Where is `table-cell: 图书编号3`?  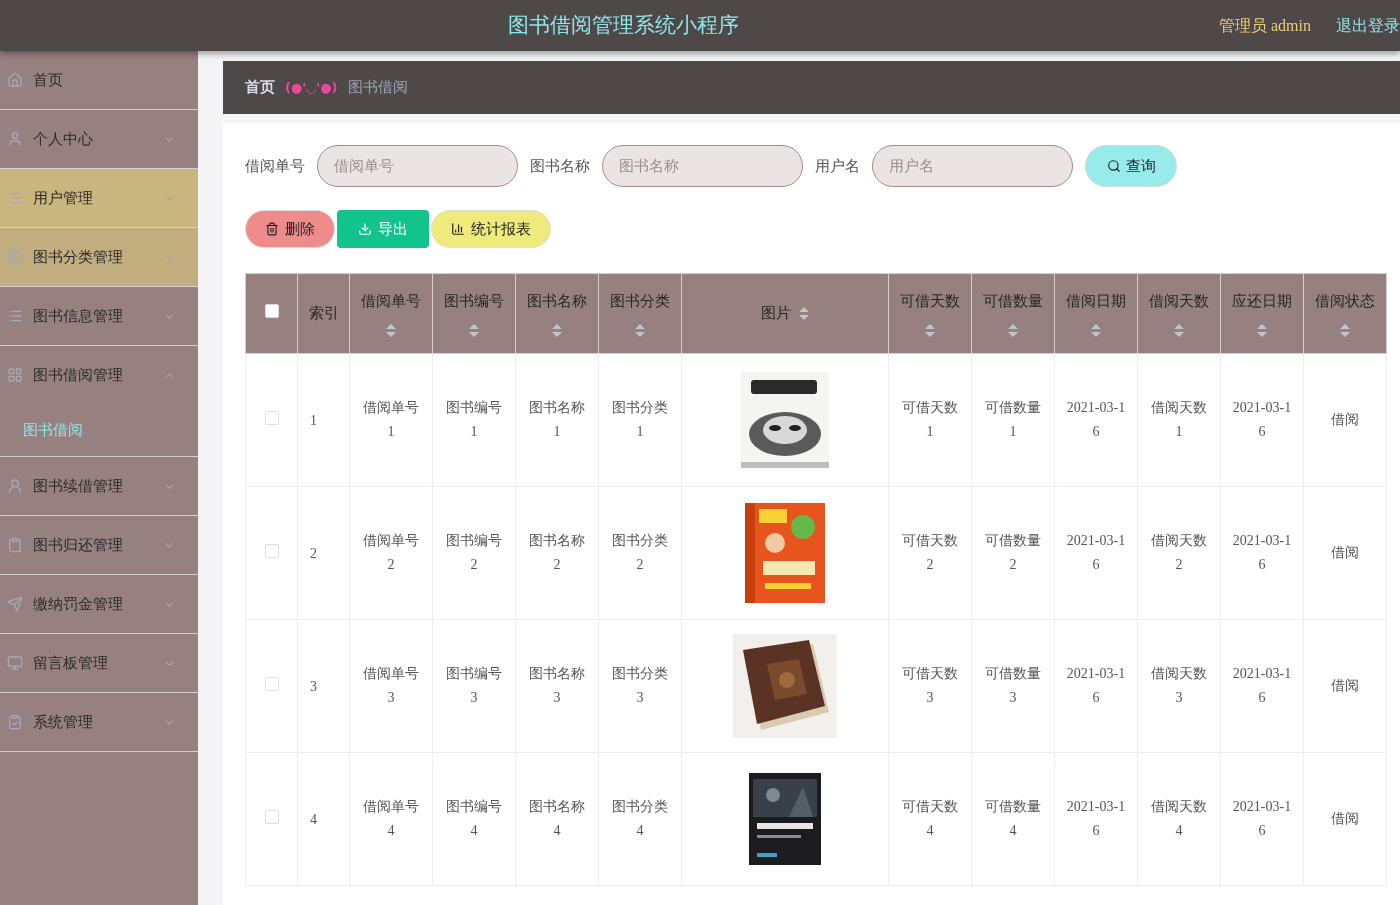 table-cell: 图书编号3 is located at coordinates (474, 686).